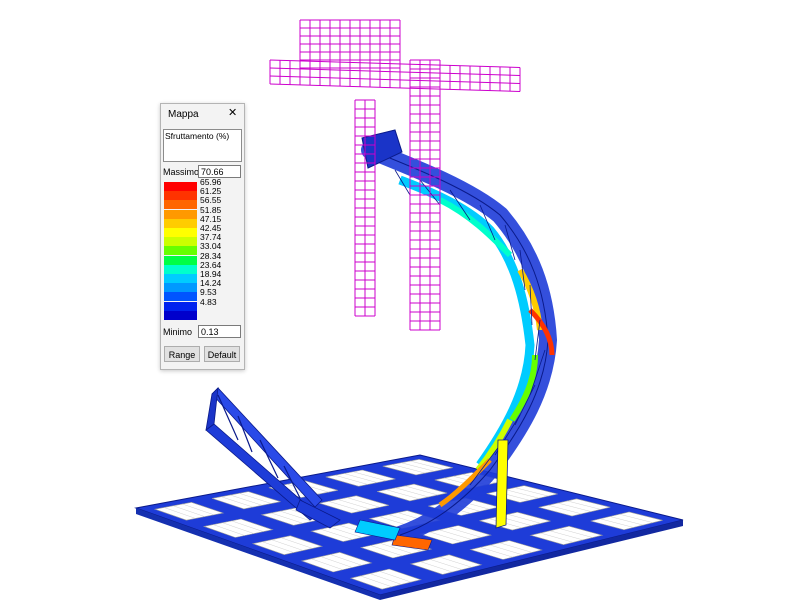 The image size is (800, 600). Describe the element at coordinates (222, 354) in the screenshot. I see `default-button: Default` at that location.